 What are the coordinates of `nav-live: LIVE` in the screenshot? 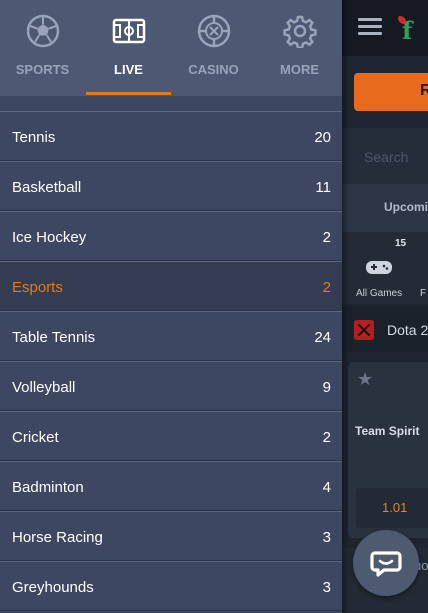 It's located at (128, 48).